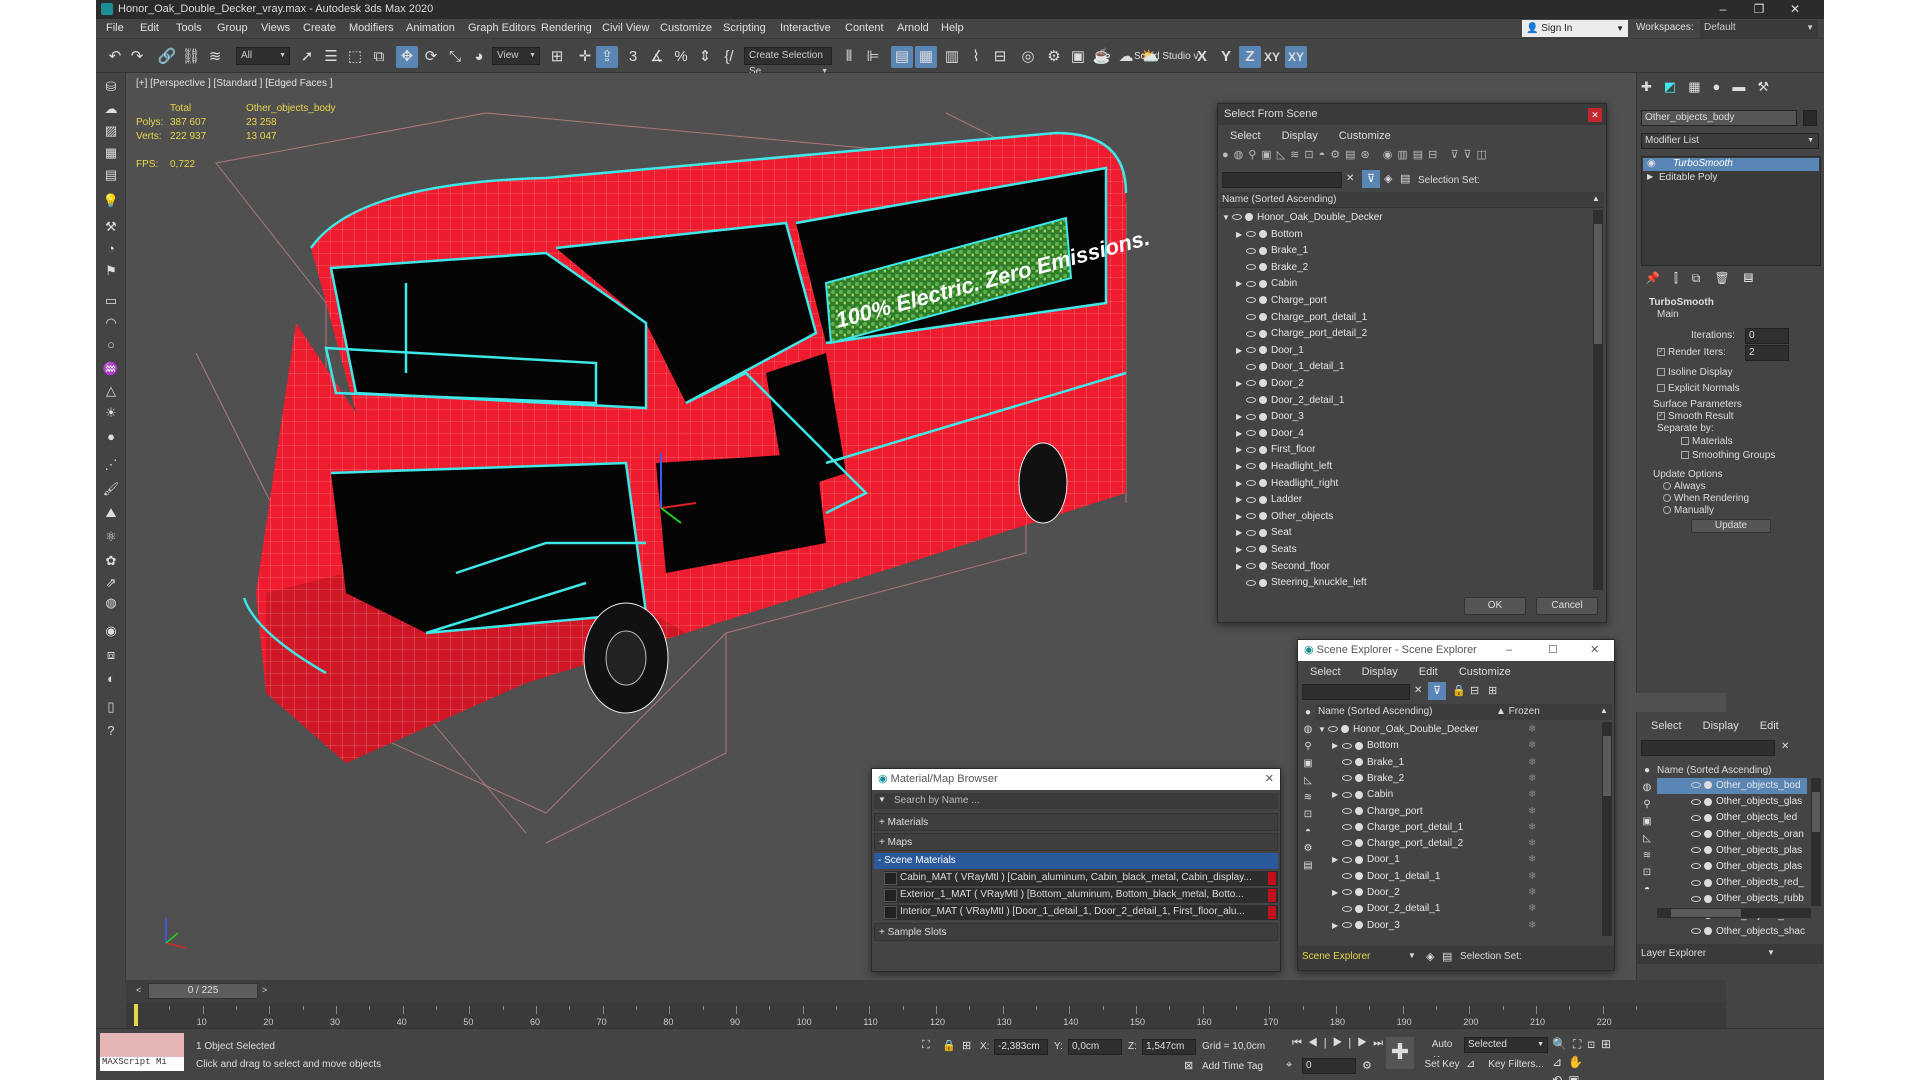  I want to click on menu-customize: Customize, so click(686, 28).